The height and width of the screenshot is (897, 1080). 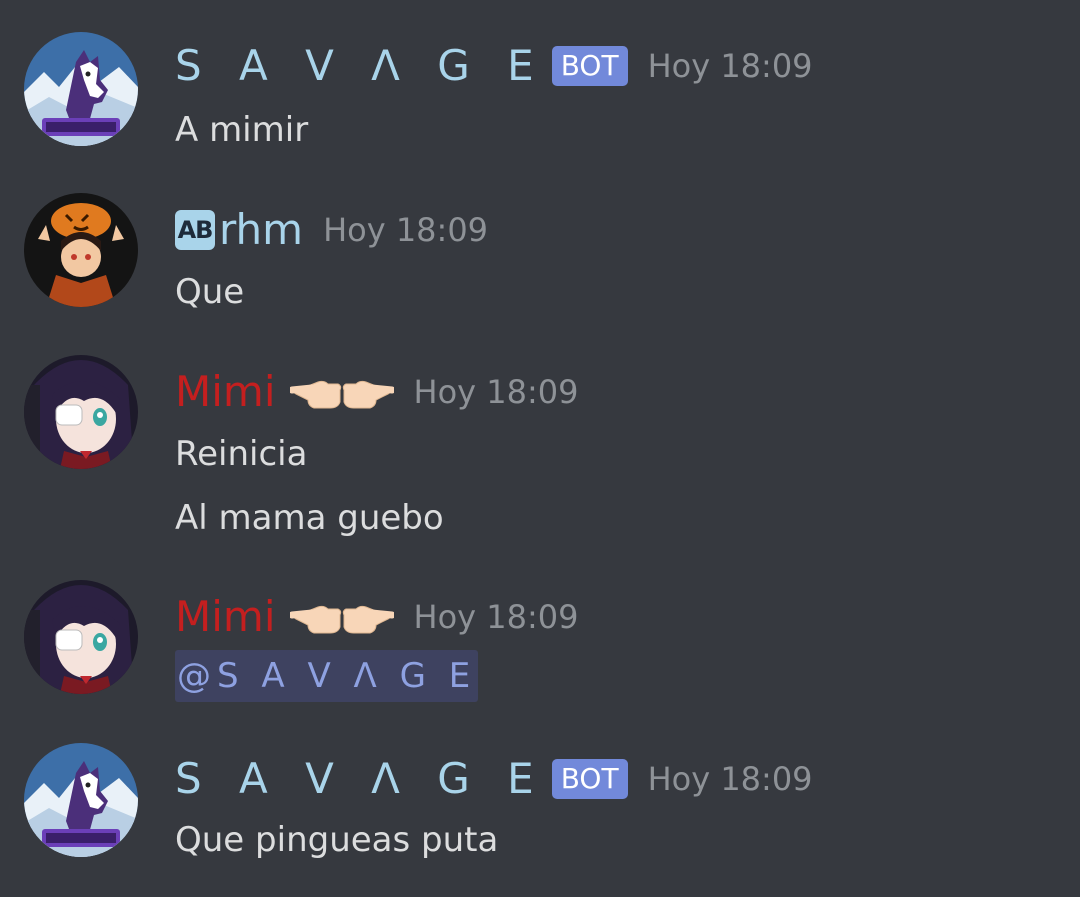 What do you see at coordinates (195, 230) in the screenshot?
I see `ab-badge-icon: AB` at bounding box center [195, 230].